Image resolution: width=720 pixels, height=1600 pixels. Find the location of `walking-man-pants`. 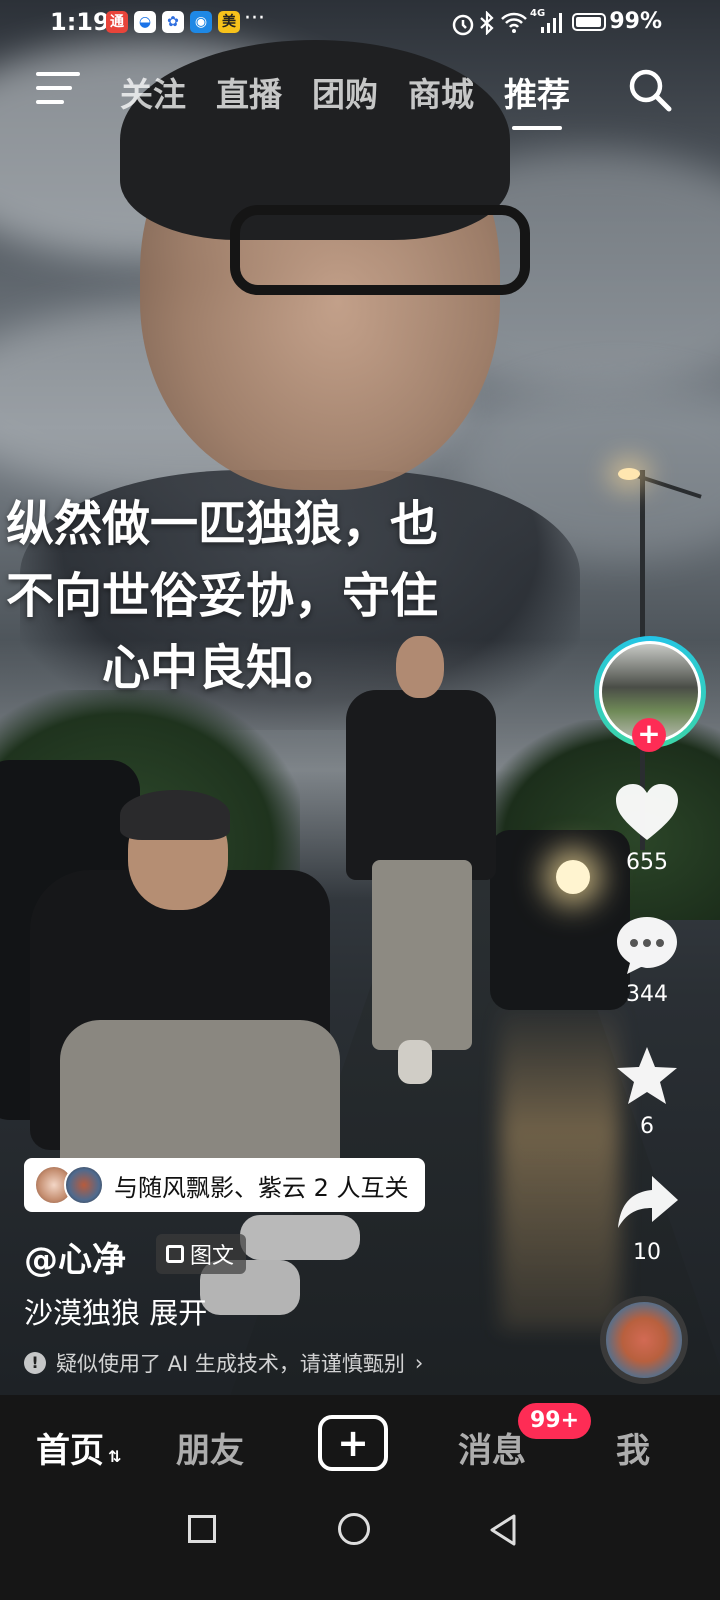

walking-man-pants is located at coordinates (422, 955).